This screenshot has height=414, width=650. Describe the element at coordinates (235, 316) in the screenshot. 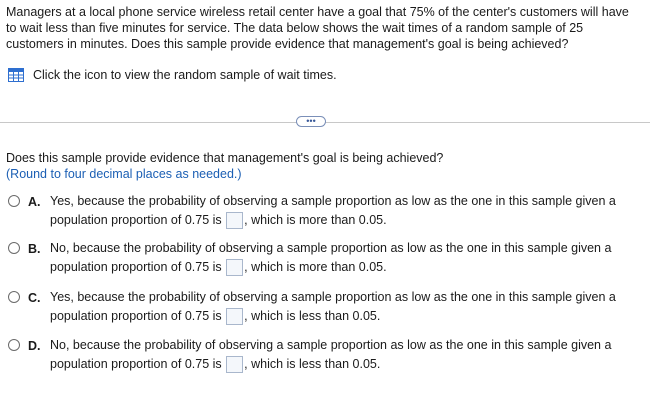

I see `option-c-answer-input` at that location.